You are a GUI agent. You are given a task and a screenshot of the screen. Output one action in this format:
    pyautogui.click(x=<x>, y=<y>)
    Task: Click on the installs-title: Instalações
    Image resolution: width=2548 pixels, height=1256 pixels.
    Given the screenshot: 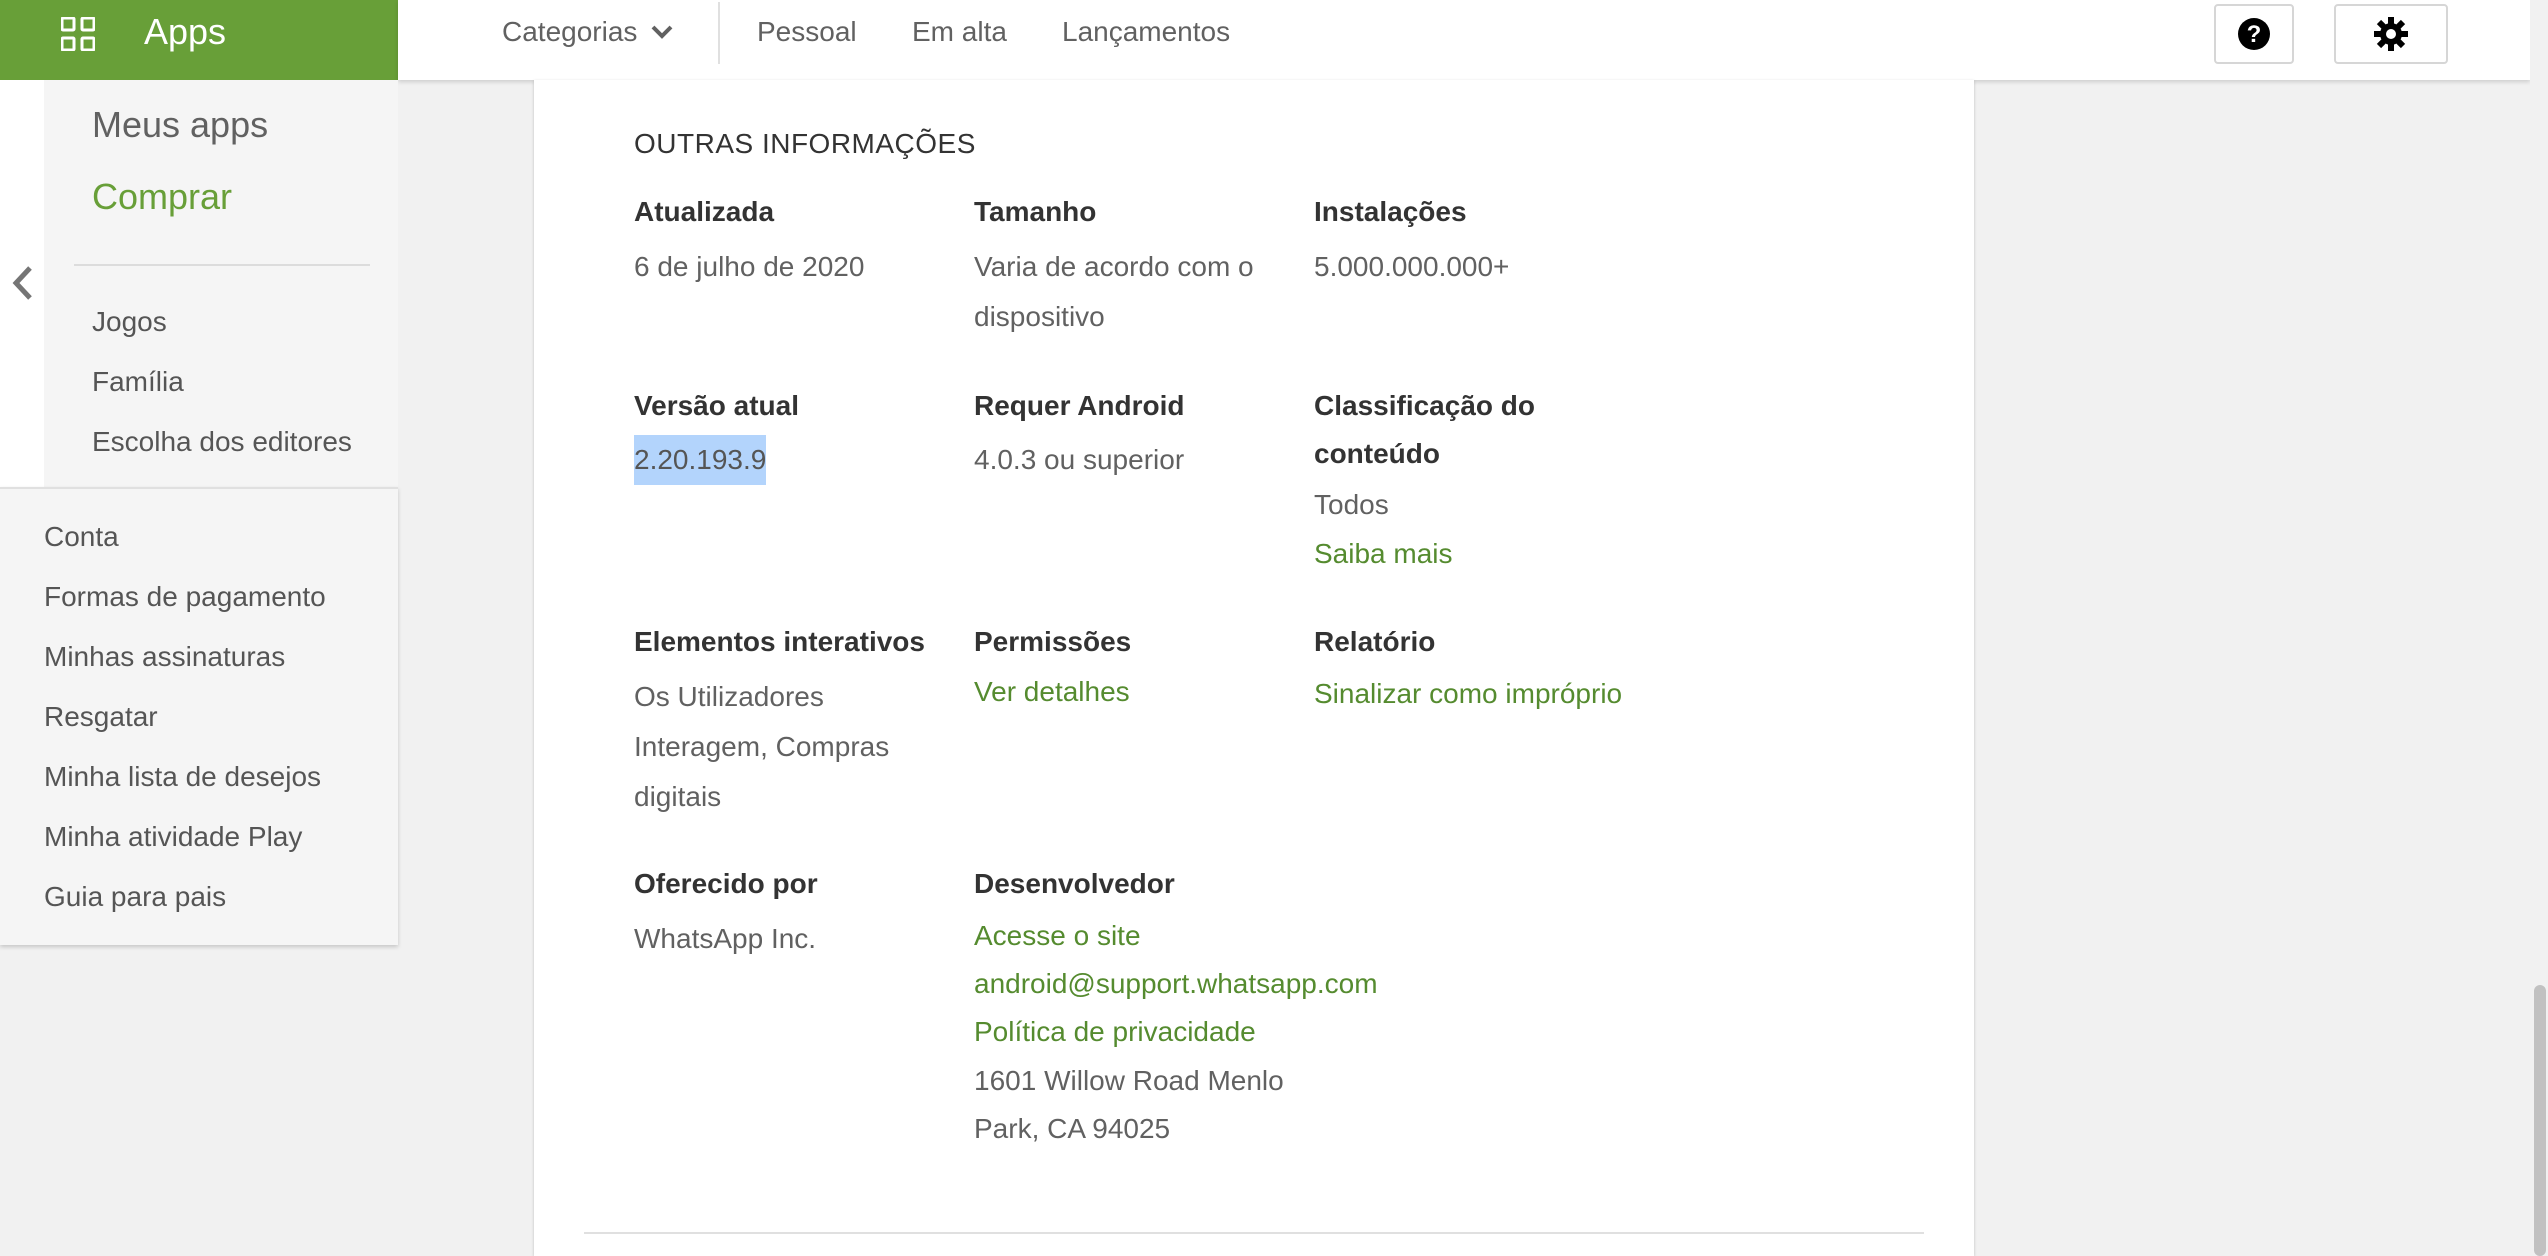 What is the action you would take?
    pyautogui.click(x=1390, y=211)
    